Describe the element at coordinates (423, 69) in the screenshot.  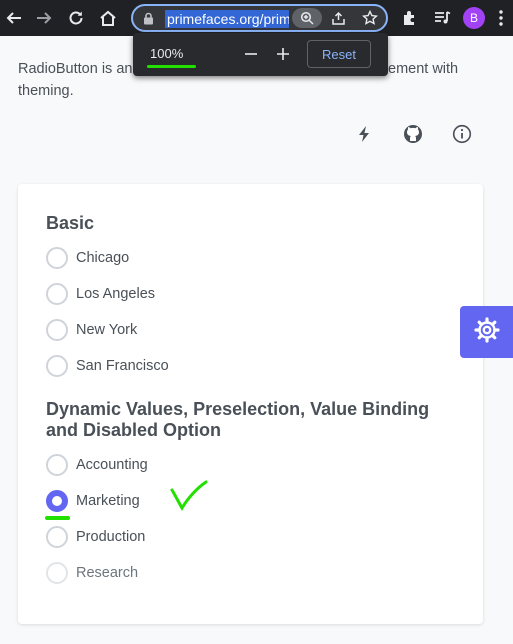
I see `intro-line1-end: ement with` at that location.